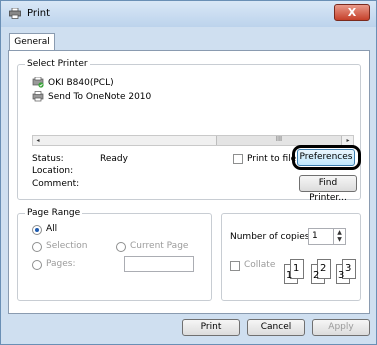  Describe the element at coordinates (114, 159) in the screenshot. I see `status-value: Ready` at that location.